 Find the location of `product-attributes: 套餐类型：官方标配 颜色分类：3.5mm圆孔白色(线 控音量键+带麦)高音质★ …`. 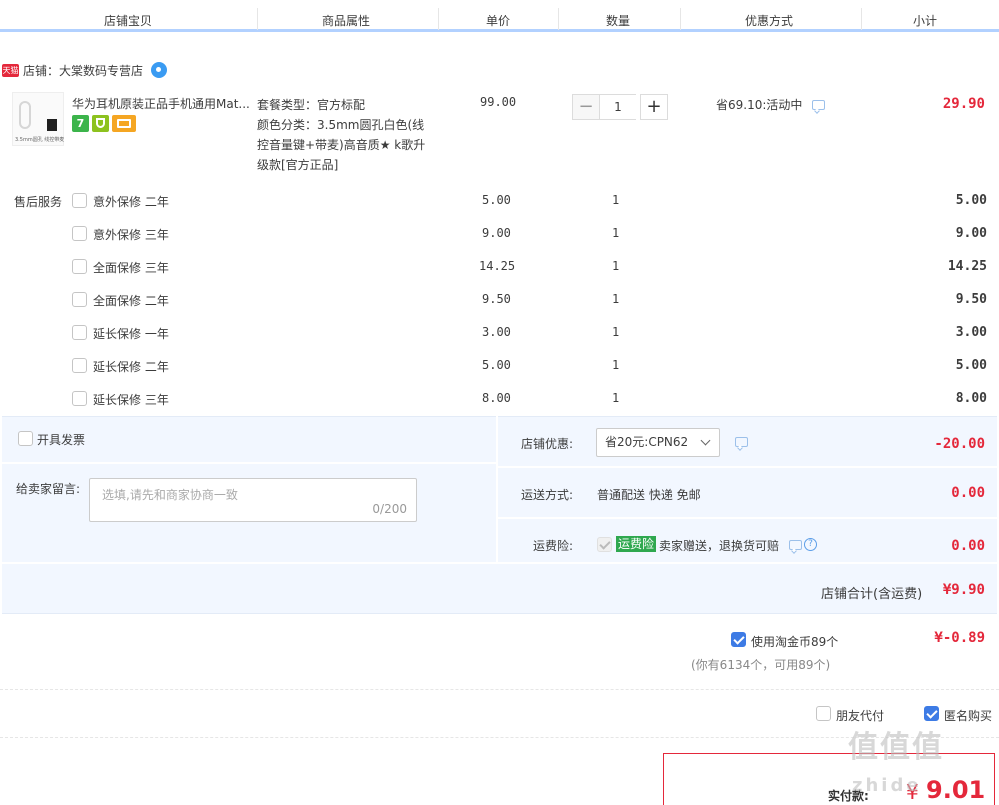

product-attributes: 套餐类型：官方标配 颜色分类：3.5mm圆孔白色(线 控音量键+带麦)高音质★ … is located at coordinates (341, 135).